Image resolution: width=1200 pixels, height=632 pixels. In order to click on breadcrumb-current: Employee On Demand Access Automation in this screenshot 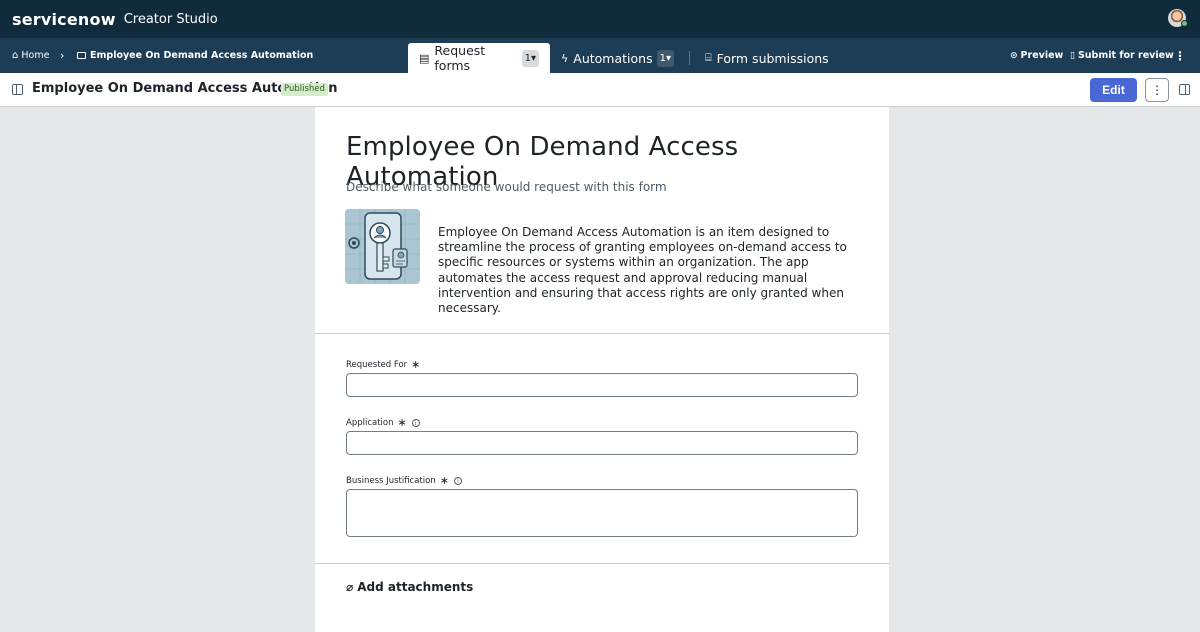, I will do `click(195, 55)`.